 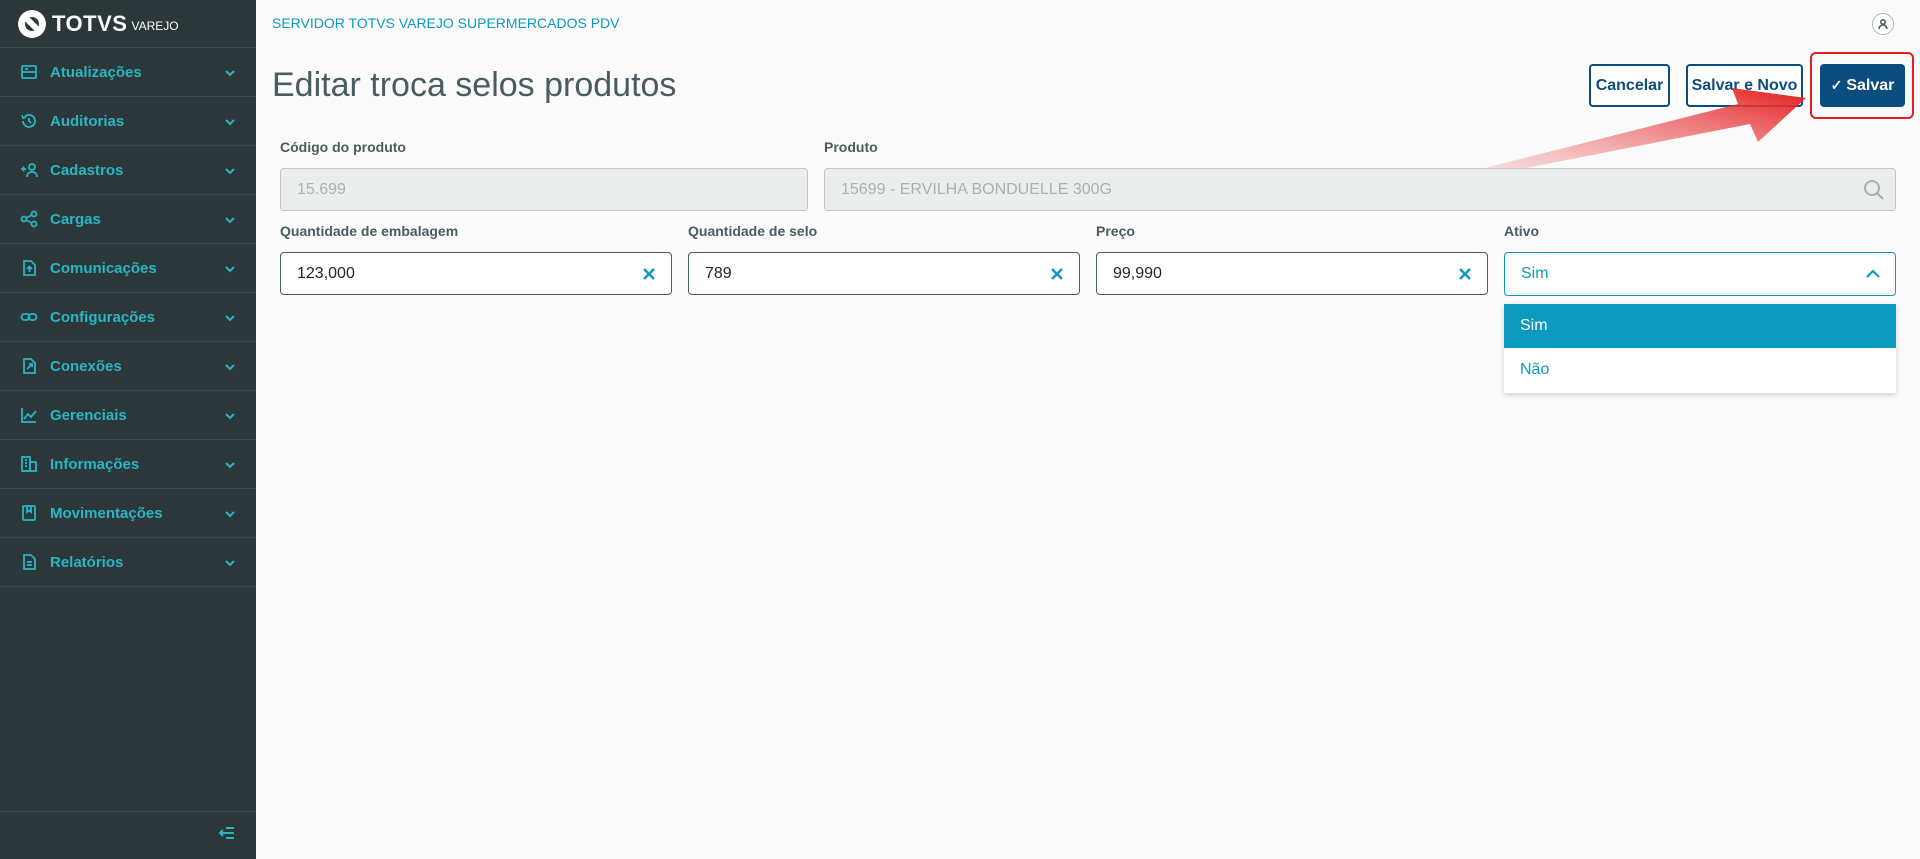 I want to click on file-export-icon, so click(x=29, y=366).